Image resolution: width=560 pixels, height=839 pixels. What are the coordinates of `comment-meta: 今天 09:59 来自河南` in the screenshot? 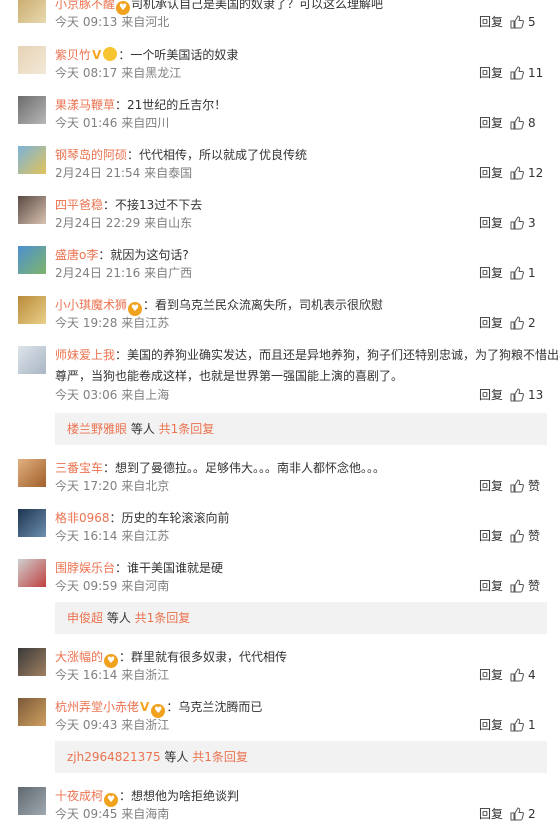 It's located at (112, 586).